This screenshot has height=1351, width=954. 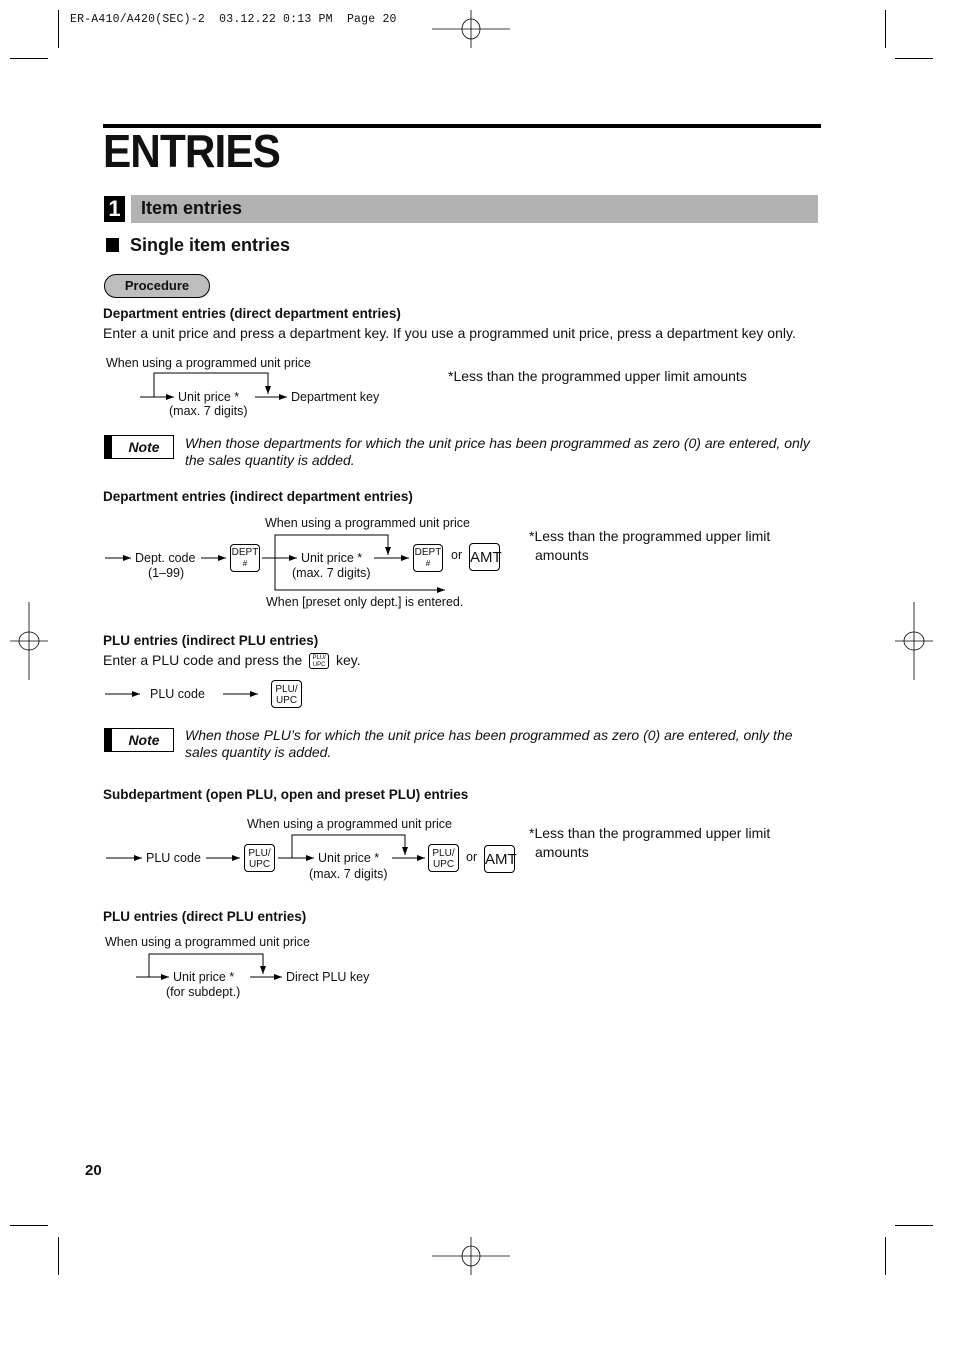 What do you see at coordinates (328, 977) in the screenshot?
I see `direct-plu-key-label: Direct PLU key` at bounding box center [328, 977].